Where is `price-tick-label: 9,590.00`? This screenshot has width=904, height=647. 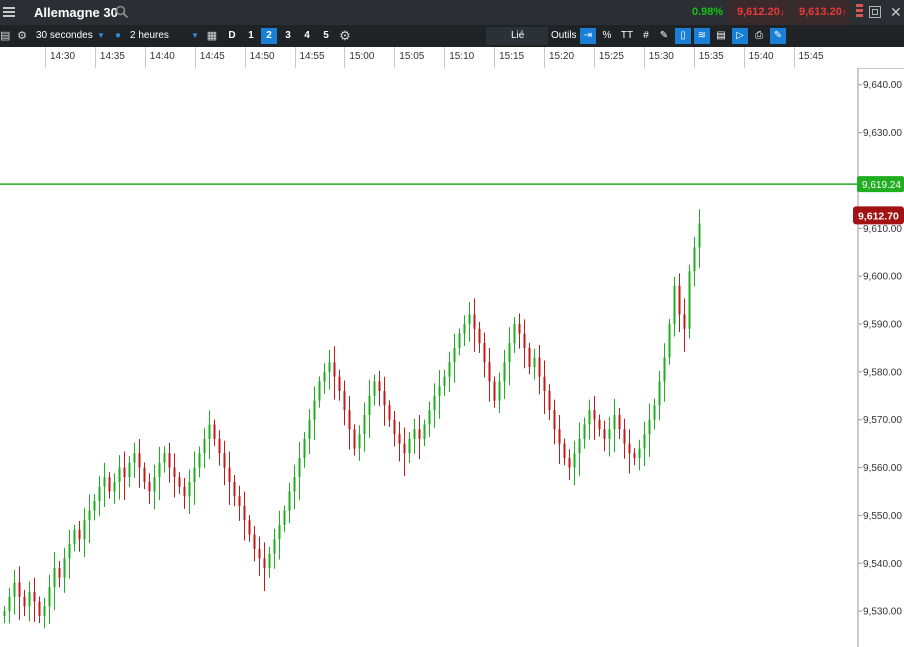
price-tick-label: 9,590.00 is located at coordinates (882, 325).